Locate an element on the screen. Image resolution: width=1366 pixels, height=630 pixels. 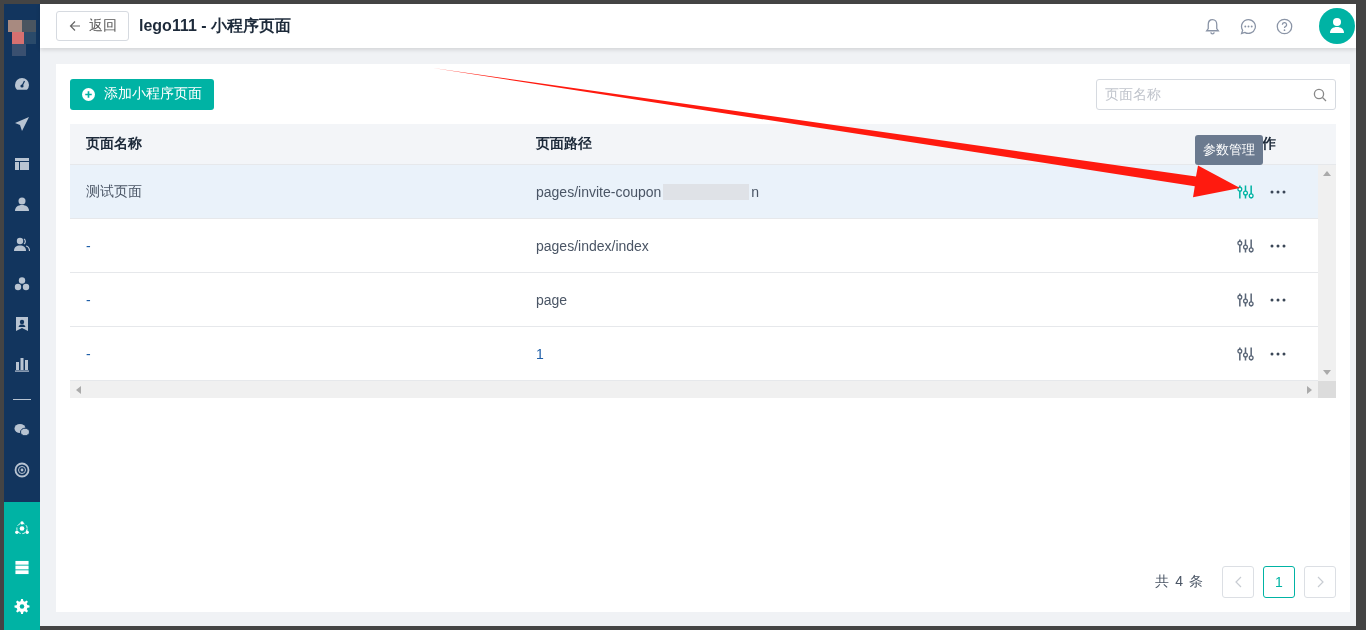
path-link: 1 is located at coordinates (540, 353).